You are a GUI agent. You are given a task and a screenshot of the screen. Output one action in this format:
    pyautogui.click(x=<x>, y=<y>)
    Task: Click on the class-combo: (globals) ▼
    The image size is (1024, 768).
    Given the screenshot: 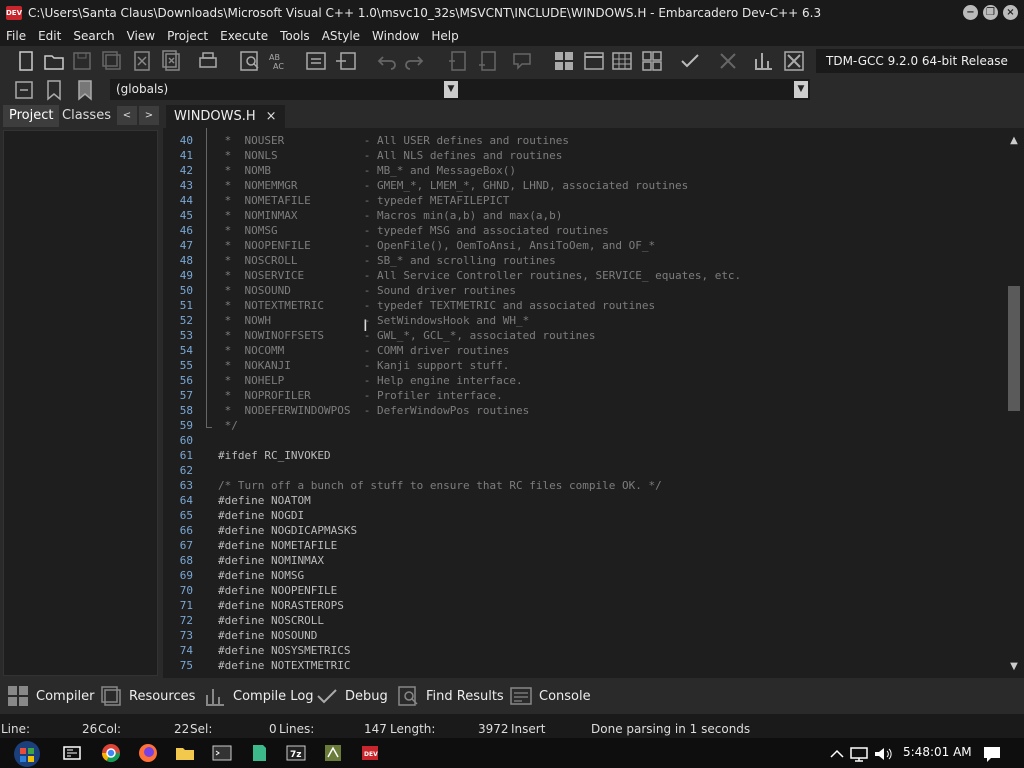 What is the action you would take?
    pyautogui.click(x=285, y=89)
    